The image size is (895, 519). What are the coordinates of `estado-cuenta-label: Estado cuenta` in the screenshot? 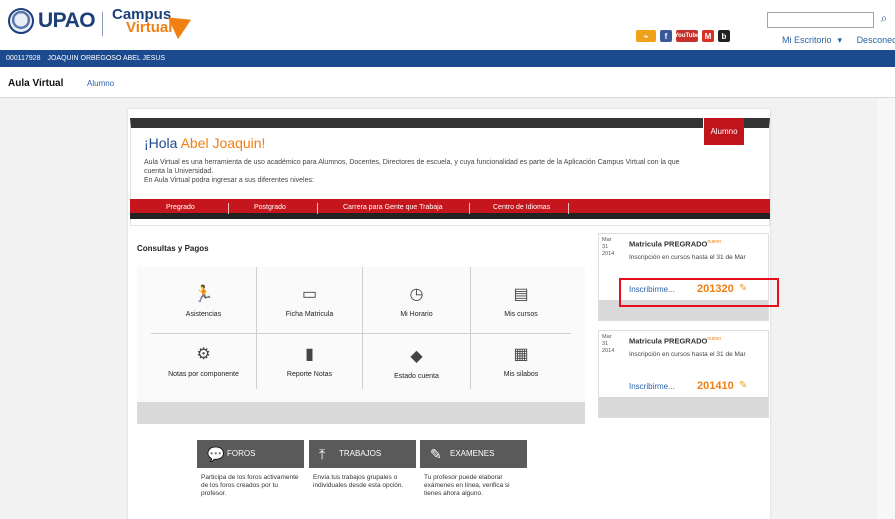 It's located at (416, 376).